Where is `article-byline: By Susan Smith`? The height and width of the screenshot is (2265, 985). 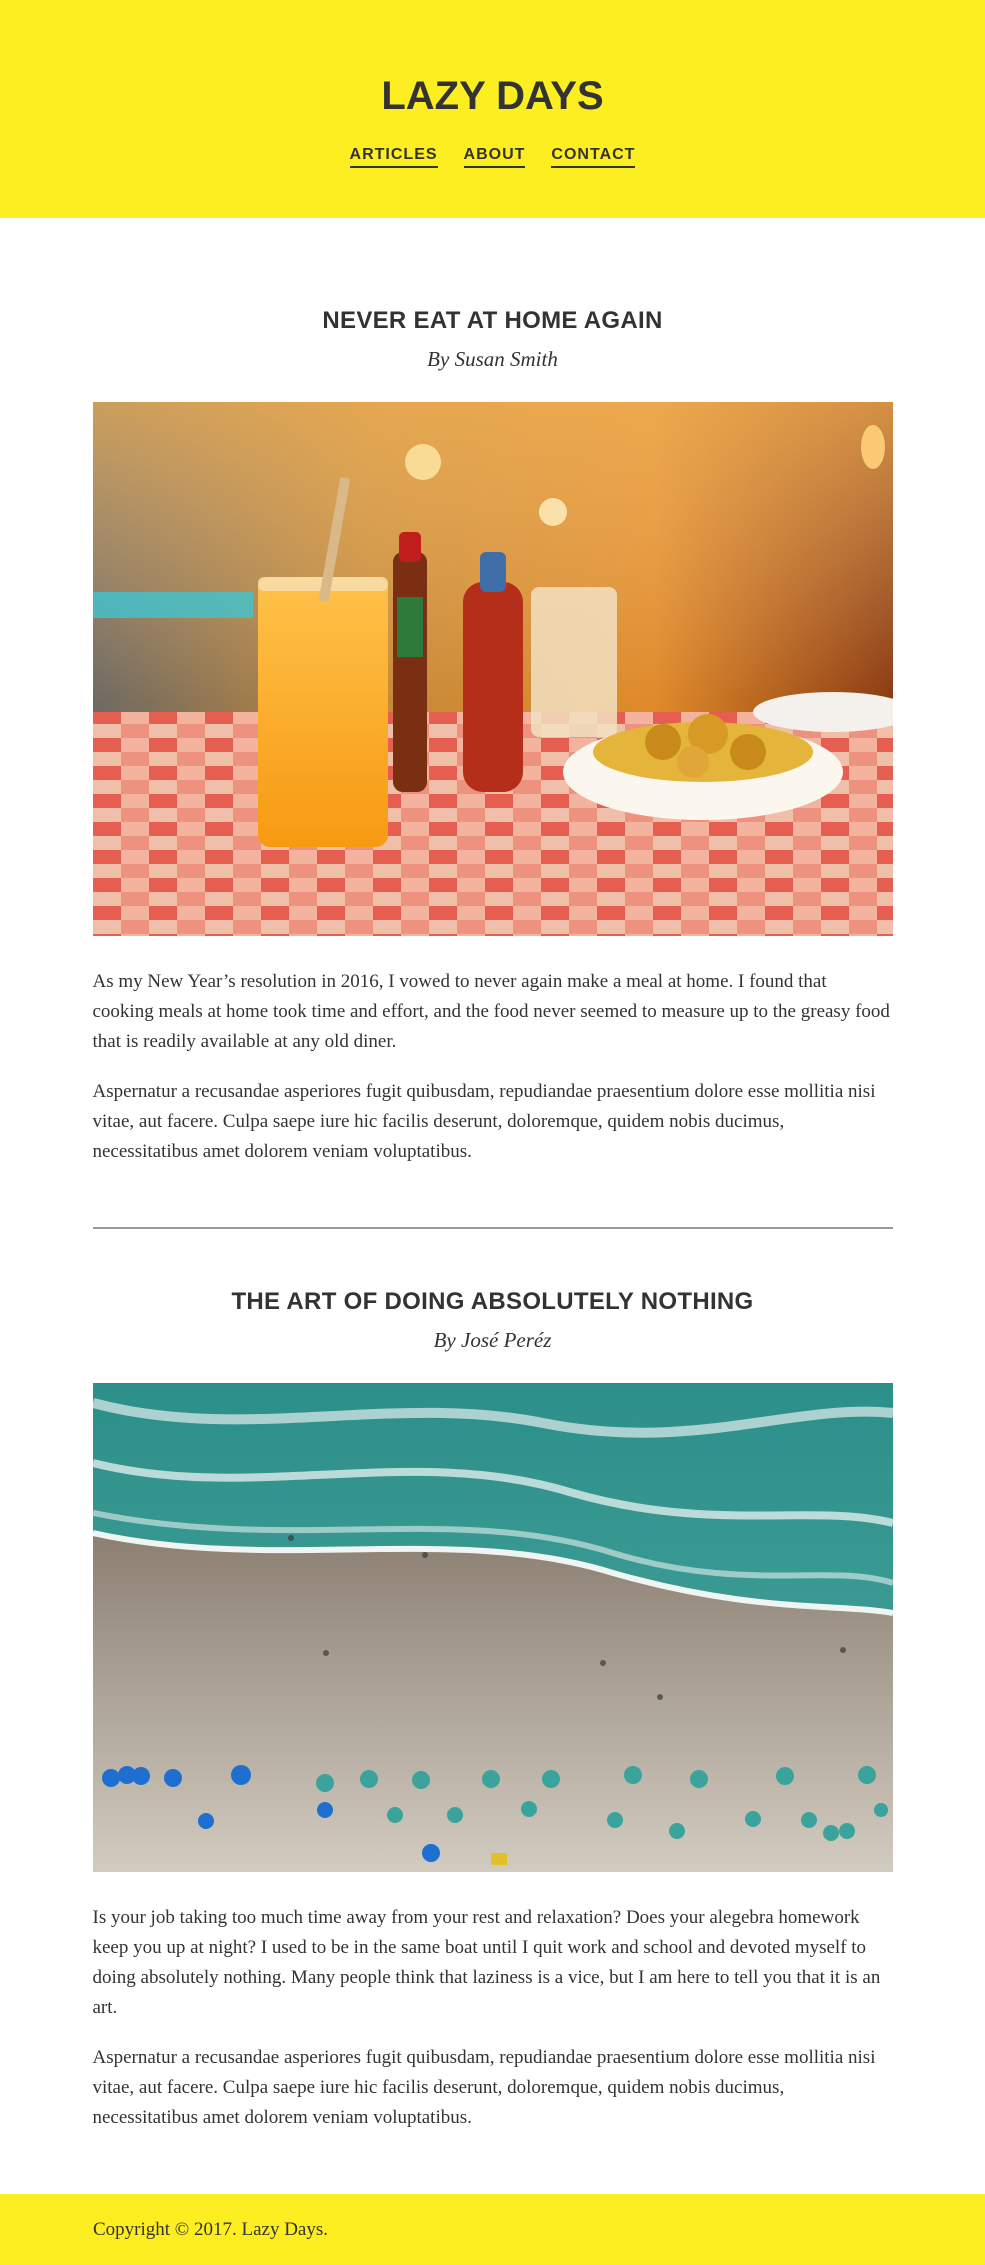
article-byline: By Susan Smith is located at coordinates (492, 359).